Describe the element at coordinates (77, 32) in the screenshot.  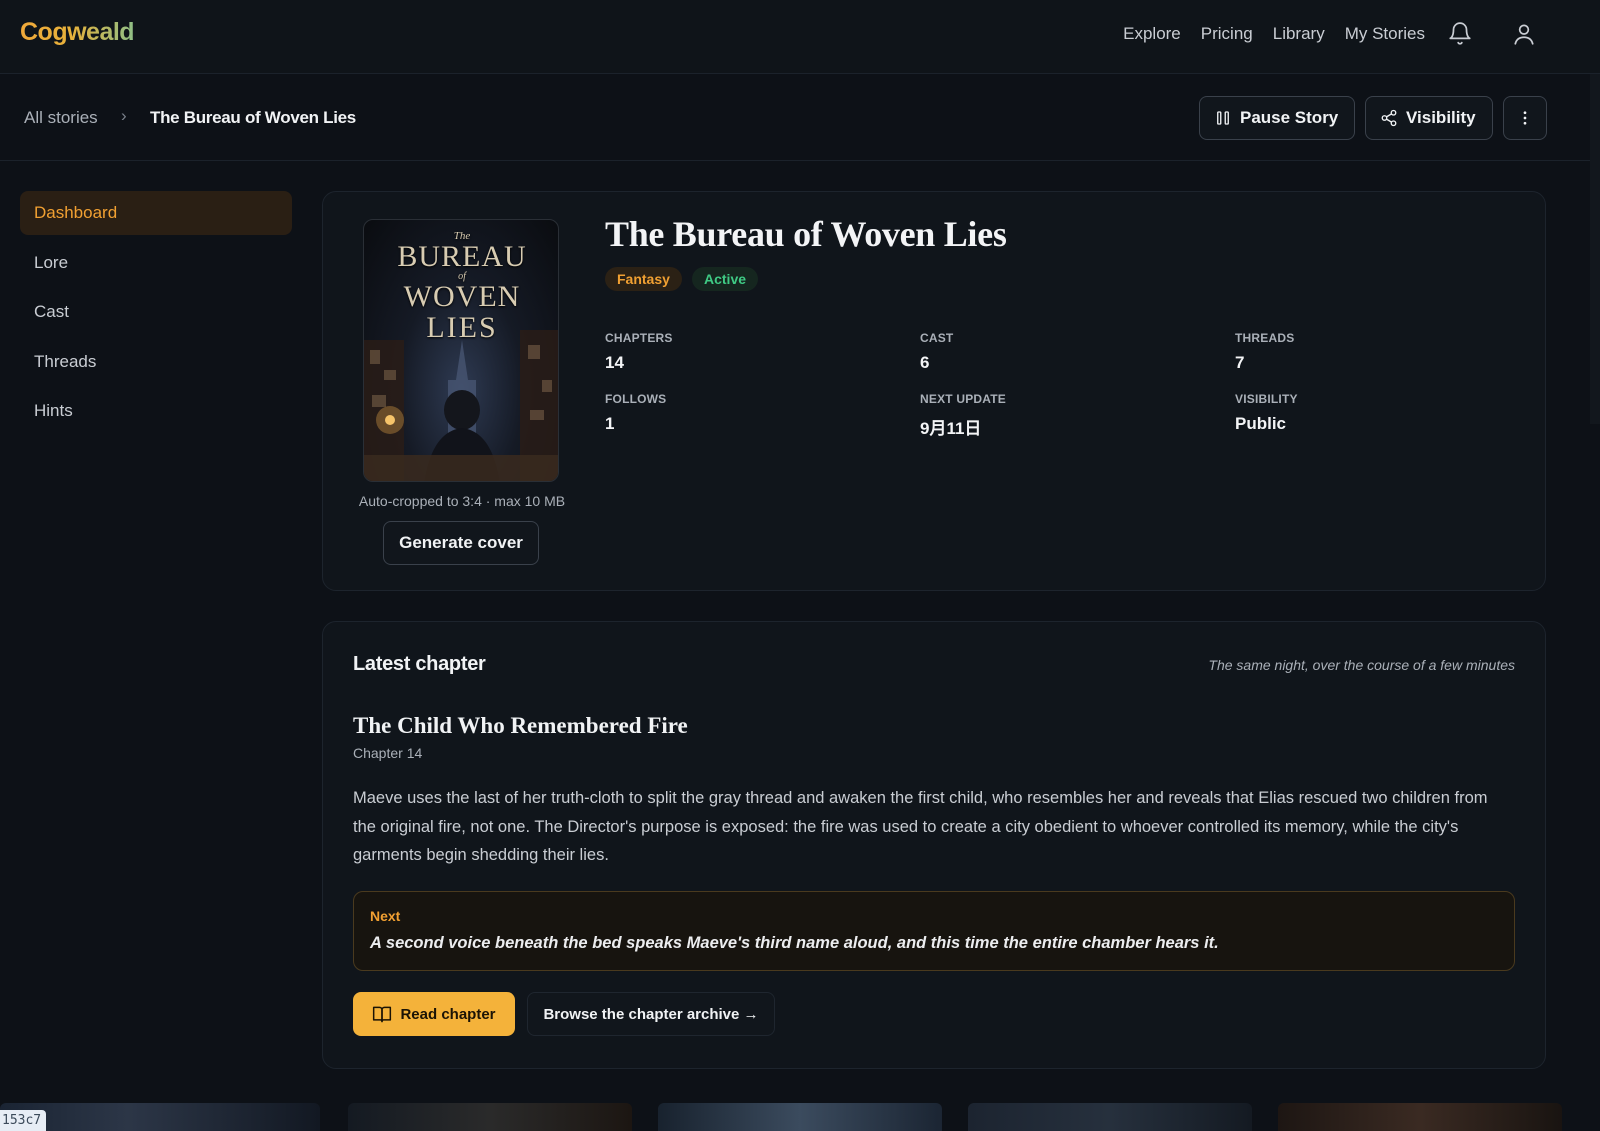
I see `app-logo: Cogweald` at that location.